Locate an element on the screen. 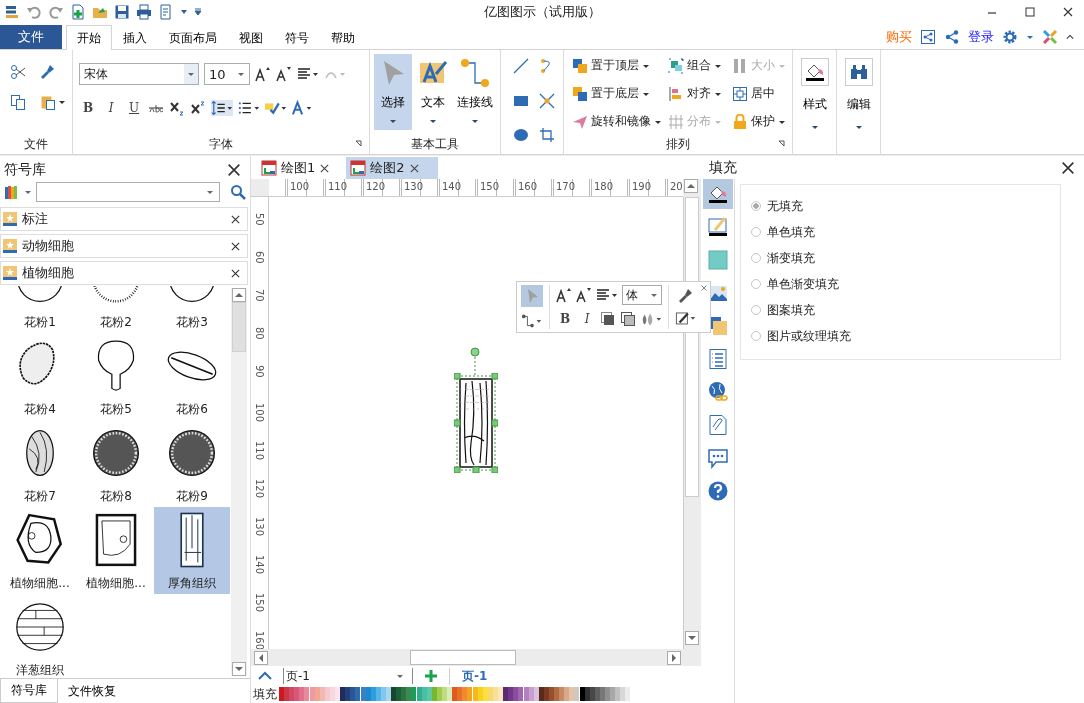  symbol-item: 花粉2 is located at coordinates (116, 309).